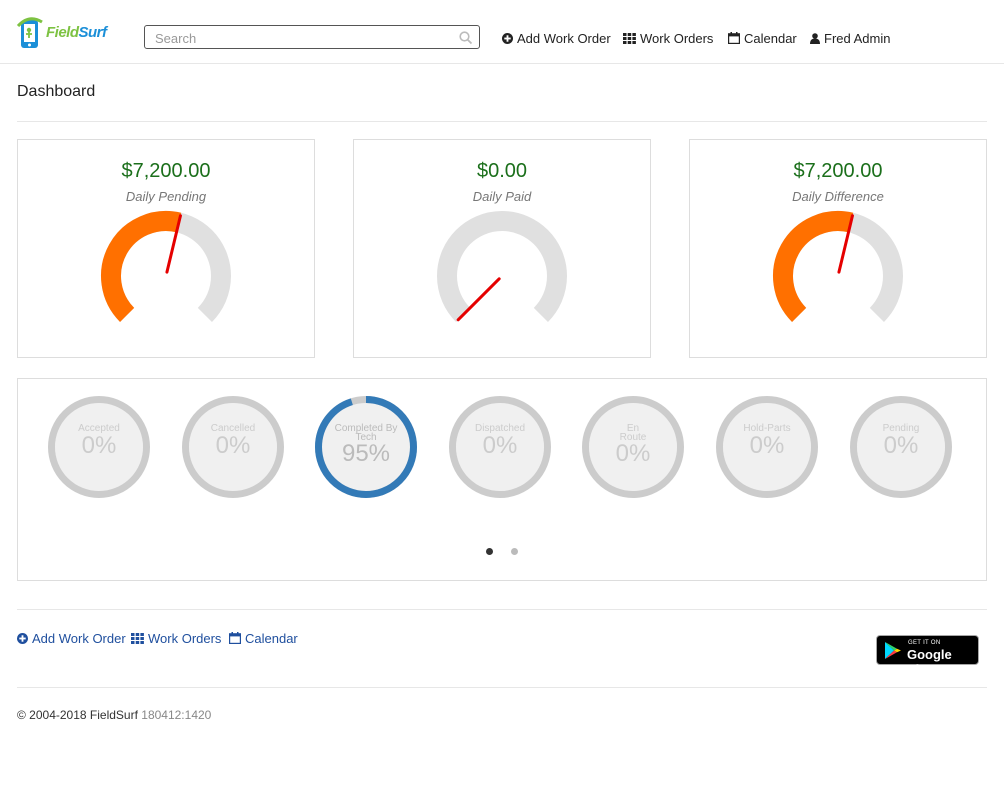 This screenshot has height=800, width=1004. I want to click on user-icon, so click(815, 38).